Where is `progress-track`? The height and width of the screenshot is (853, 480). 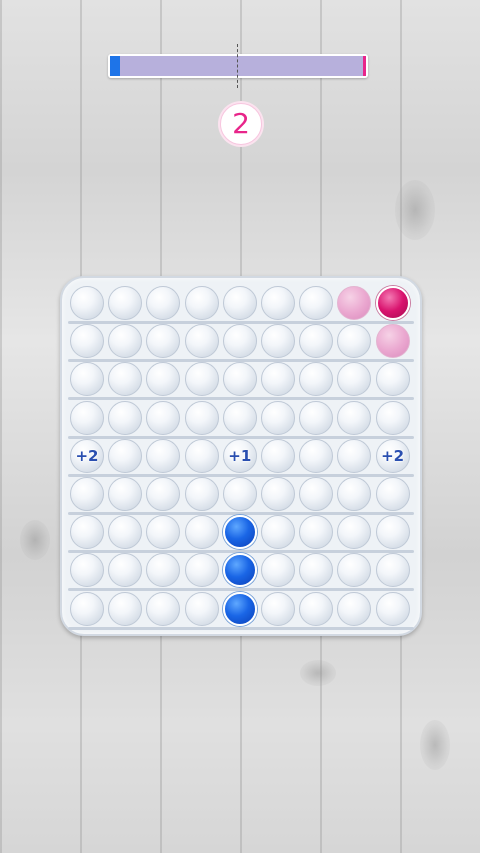 progress-track is located at coordinates (238, 66).